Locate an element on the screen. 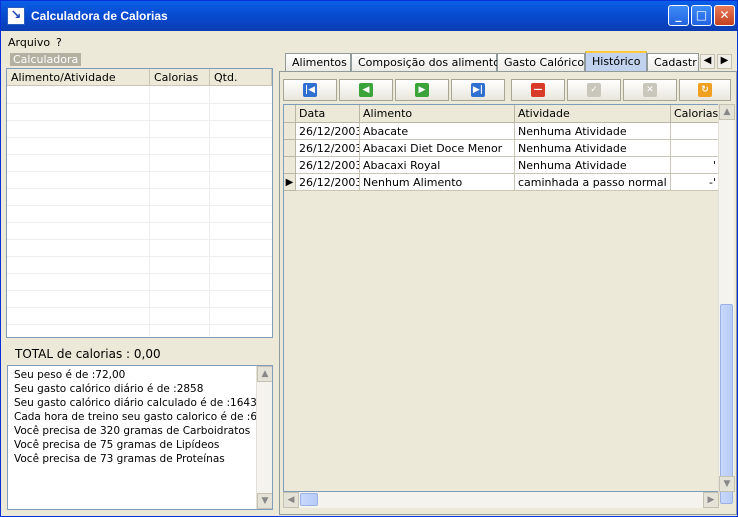  tab-composicao: Composição dos alimentos is located at coordinates (428, 62).